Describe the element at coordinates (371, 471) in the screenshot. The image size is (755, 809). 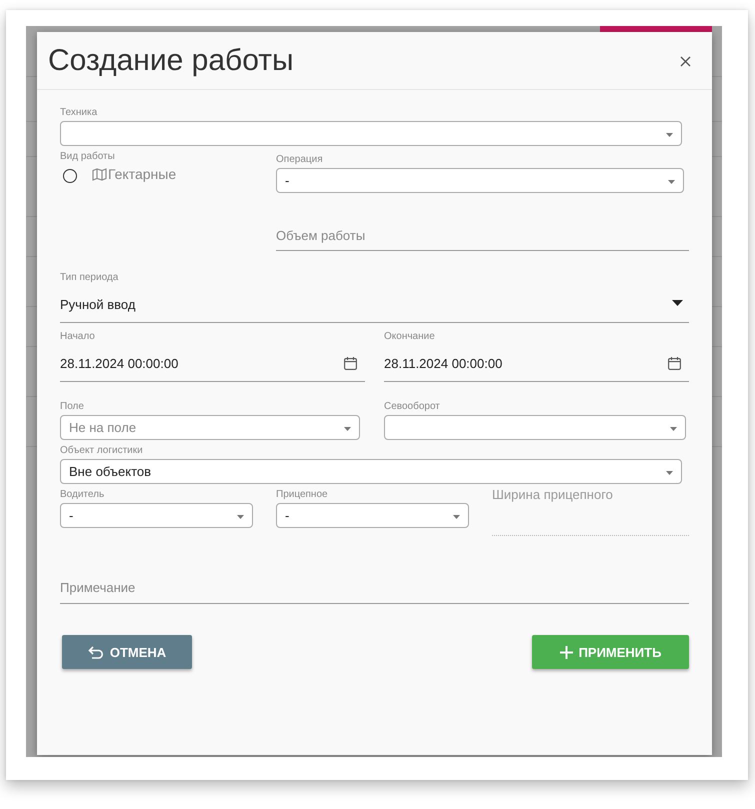
I see `logistics-object-select: Вне объектов` at that location.